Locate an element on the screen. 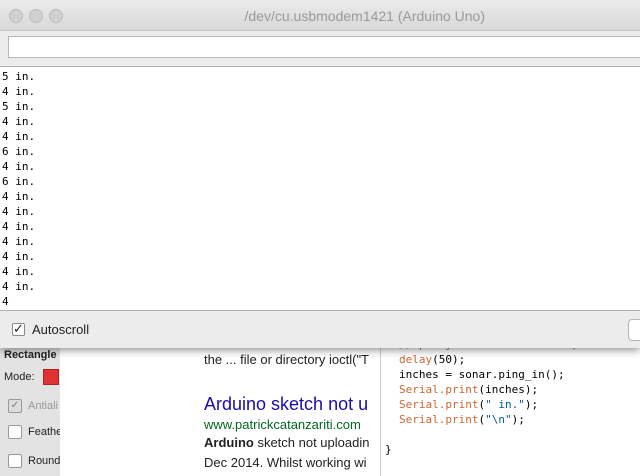  result-snippet-top: the ... file or directory ioctl("T is located at coordinates (286, 359).